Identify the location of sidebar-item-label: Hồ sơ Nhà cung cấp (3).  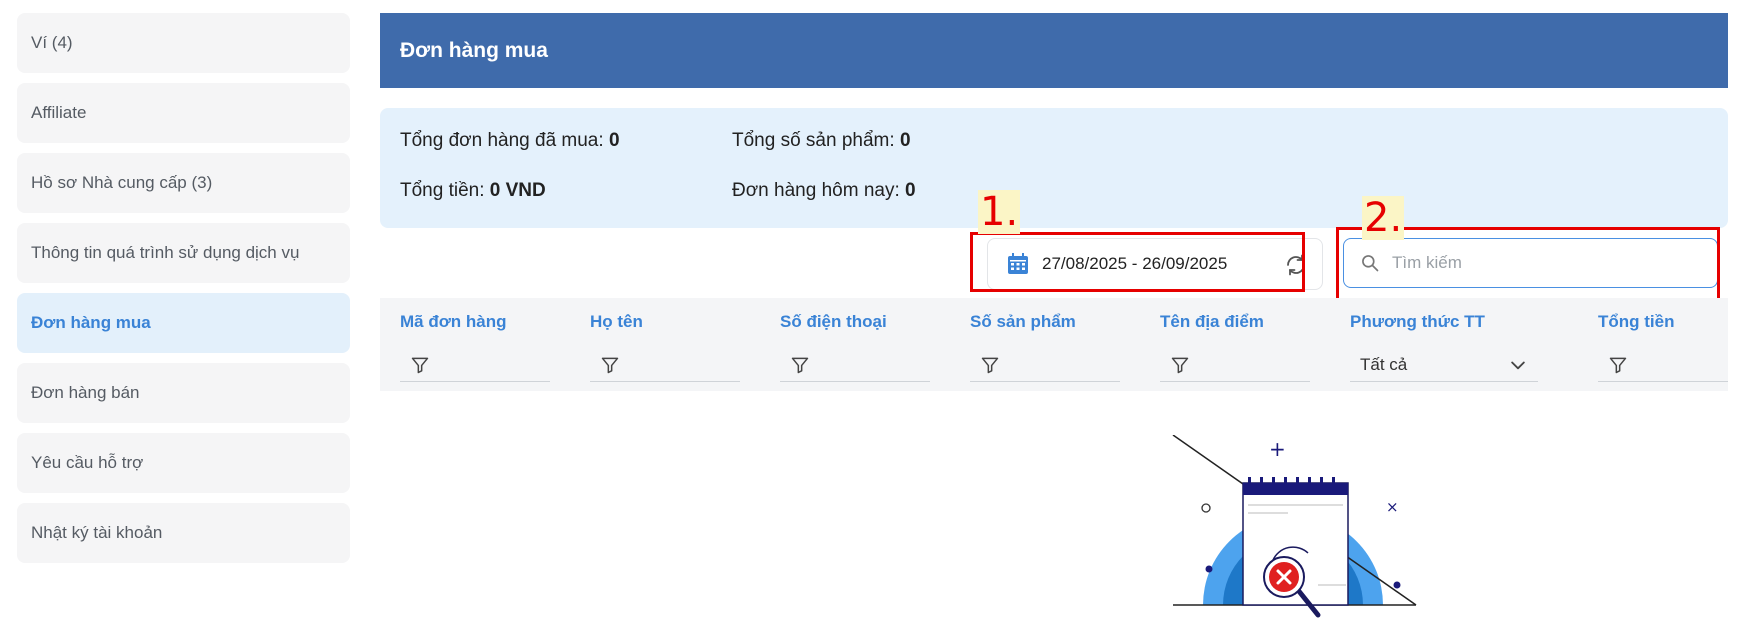
(122, 182).